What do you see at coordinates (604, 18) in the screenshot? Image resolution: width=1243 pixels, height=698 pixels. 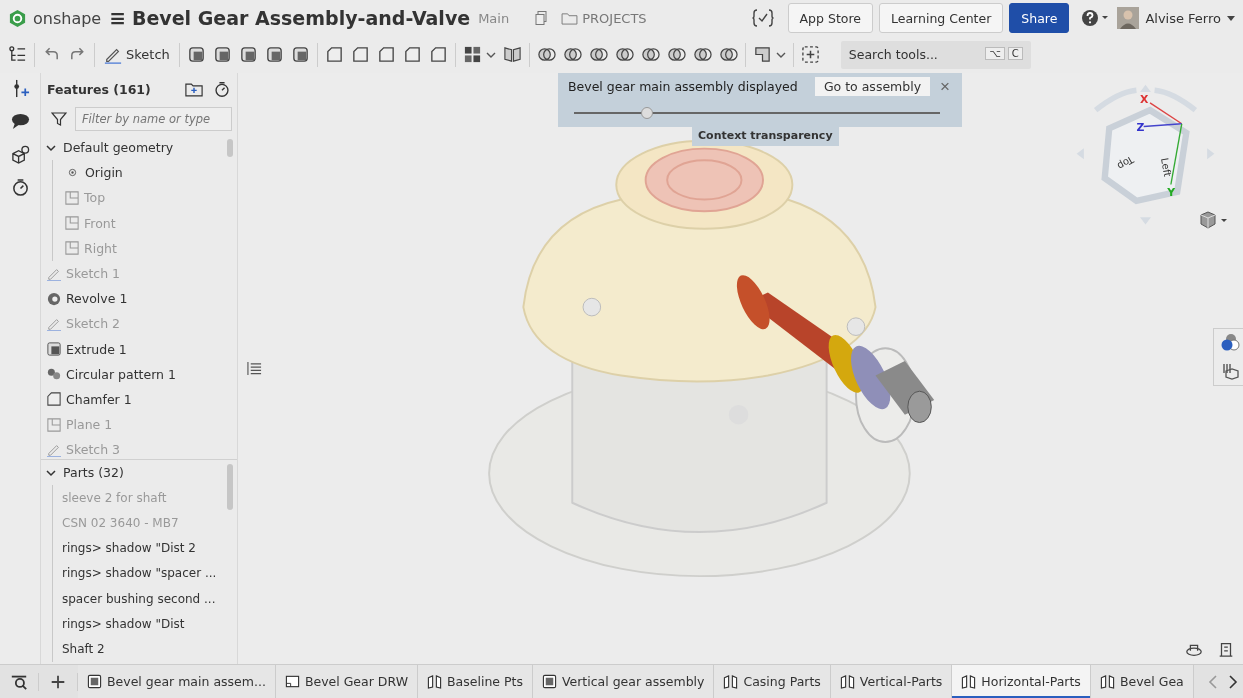 I see `projects-link: PROJECTS` at bounding box center [604, 18].